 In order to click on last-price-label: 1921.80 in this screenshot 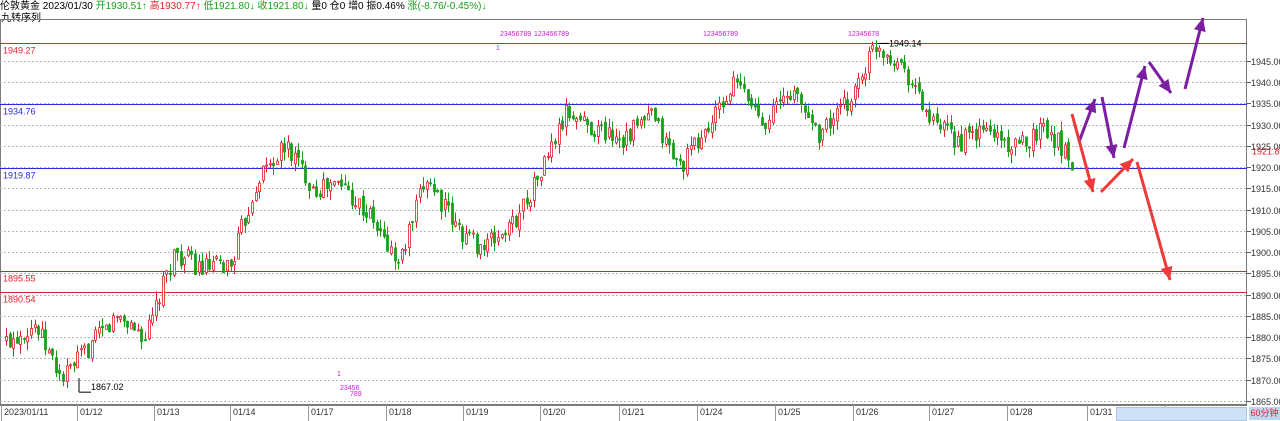, I will do `click(1266, 152)`.